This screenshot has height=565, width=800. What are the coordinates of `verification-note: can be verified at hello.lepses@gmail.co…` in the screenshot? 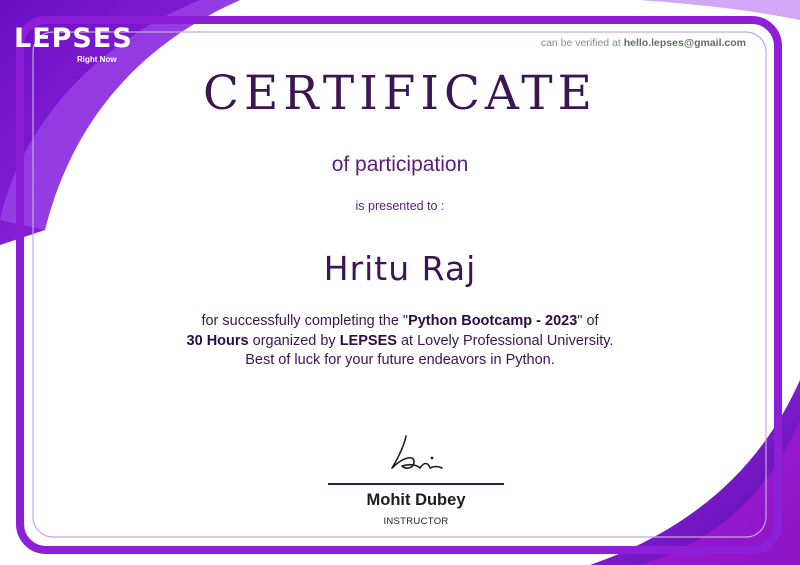 It's located at (643, 43).